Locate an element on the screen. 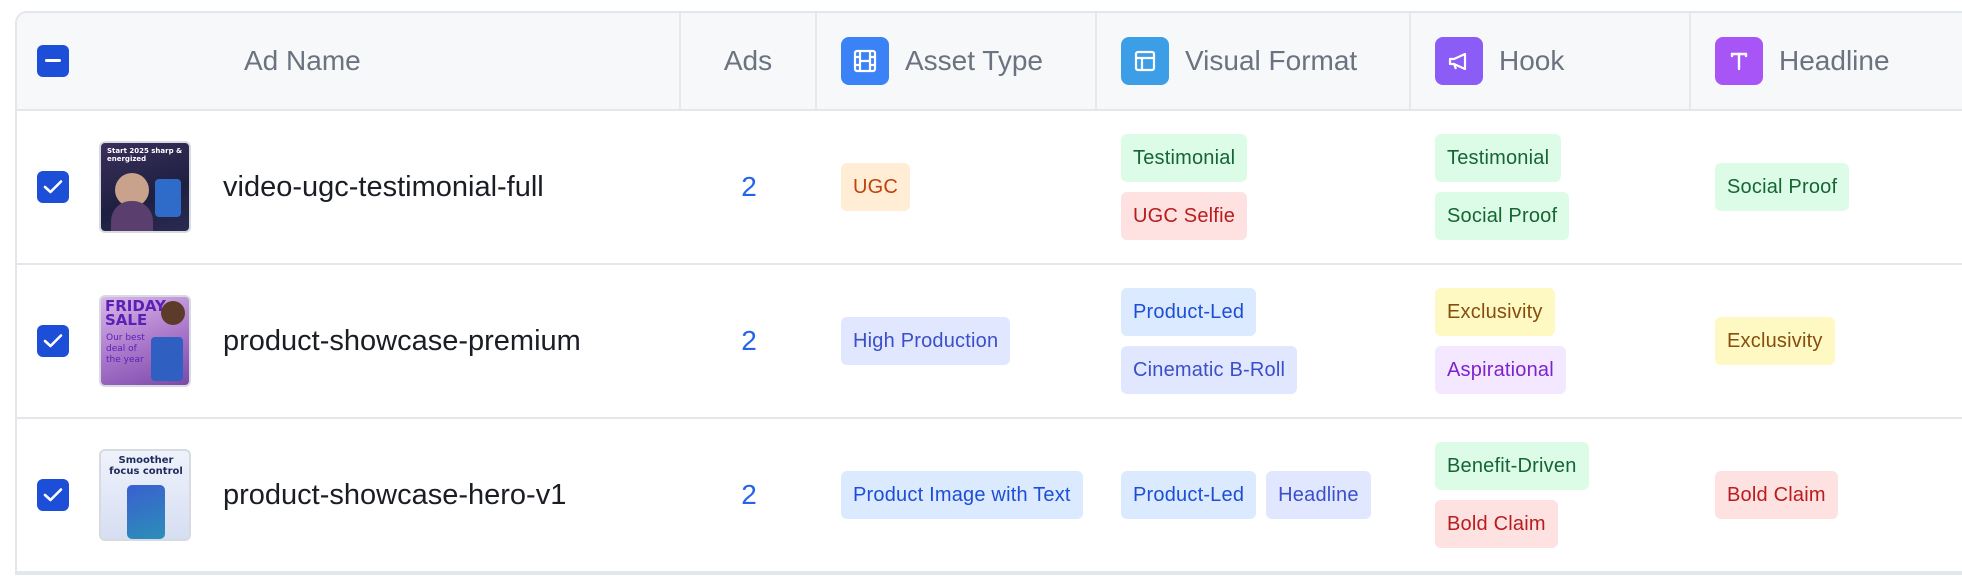 The width and height of the screenshot is (1962, 576). column-header-hook: Hook is located at coordinates (1551, 61).